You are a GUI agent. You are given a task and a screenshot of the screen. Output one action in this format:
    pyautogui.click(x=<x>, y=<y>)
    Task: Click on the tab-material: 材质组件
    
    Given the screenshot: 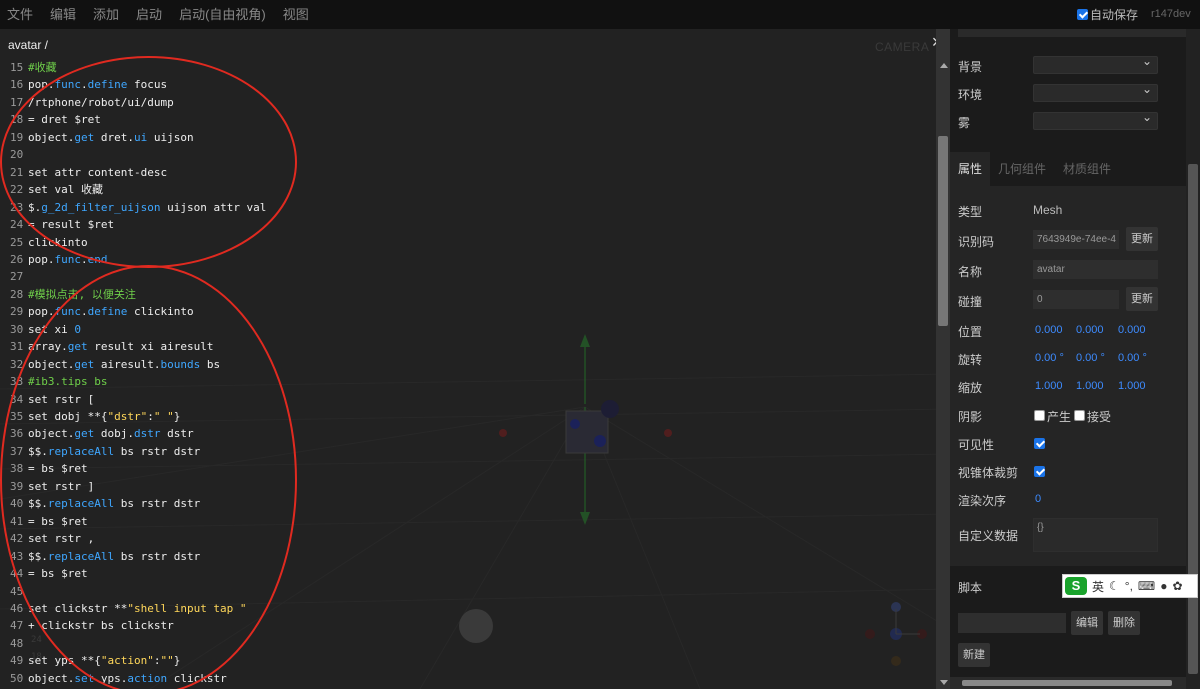 What is the action you would take?
    pyautogui.click(x=1087, y=169)
    